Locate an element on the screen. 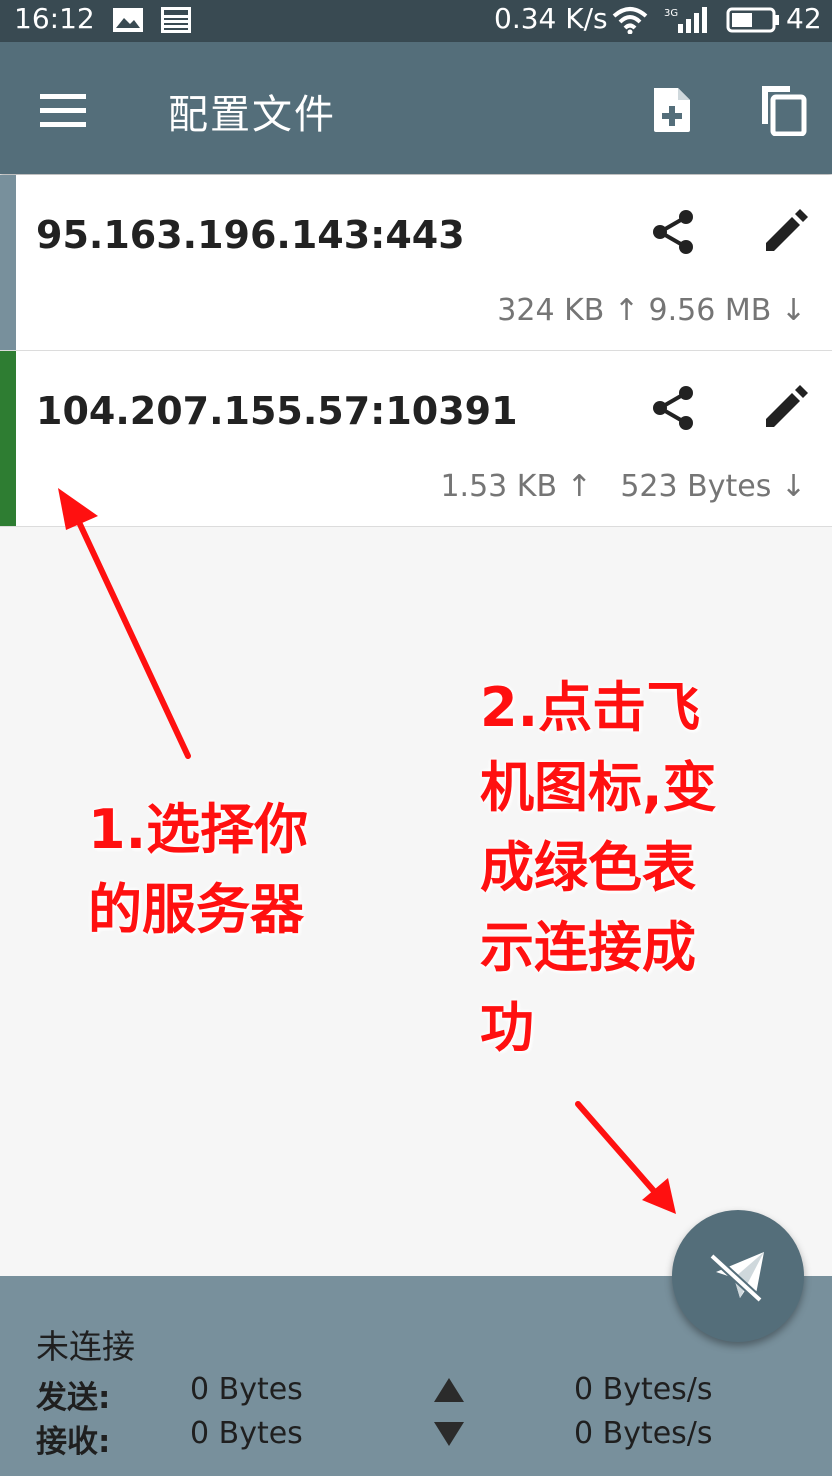 The width and height of the screenshot is (832, 1476). connect-button is located at coordinates (738, 1276).